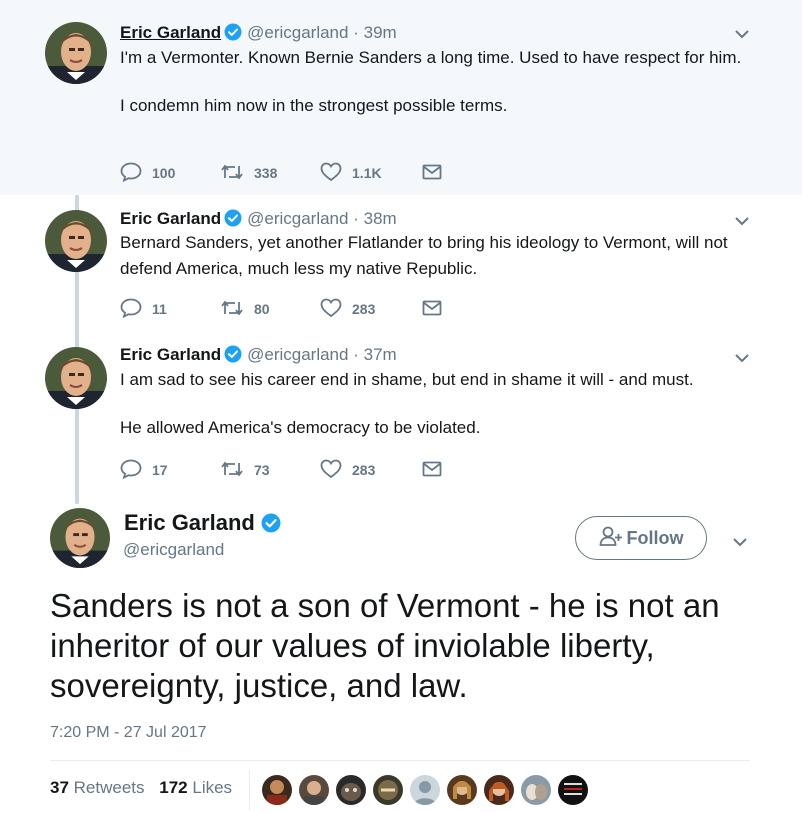 The height and width of the screenshot is (813, 802). I want to click on main-author-name-row: Eric Garland, so click(202, 524).